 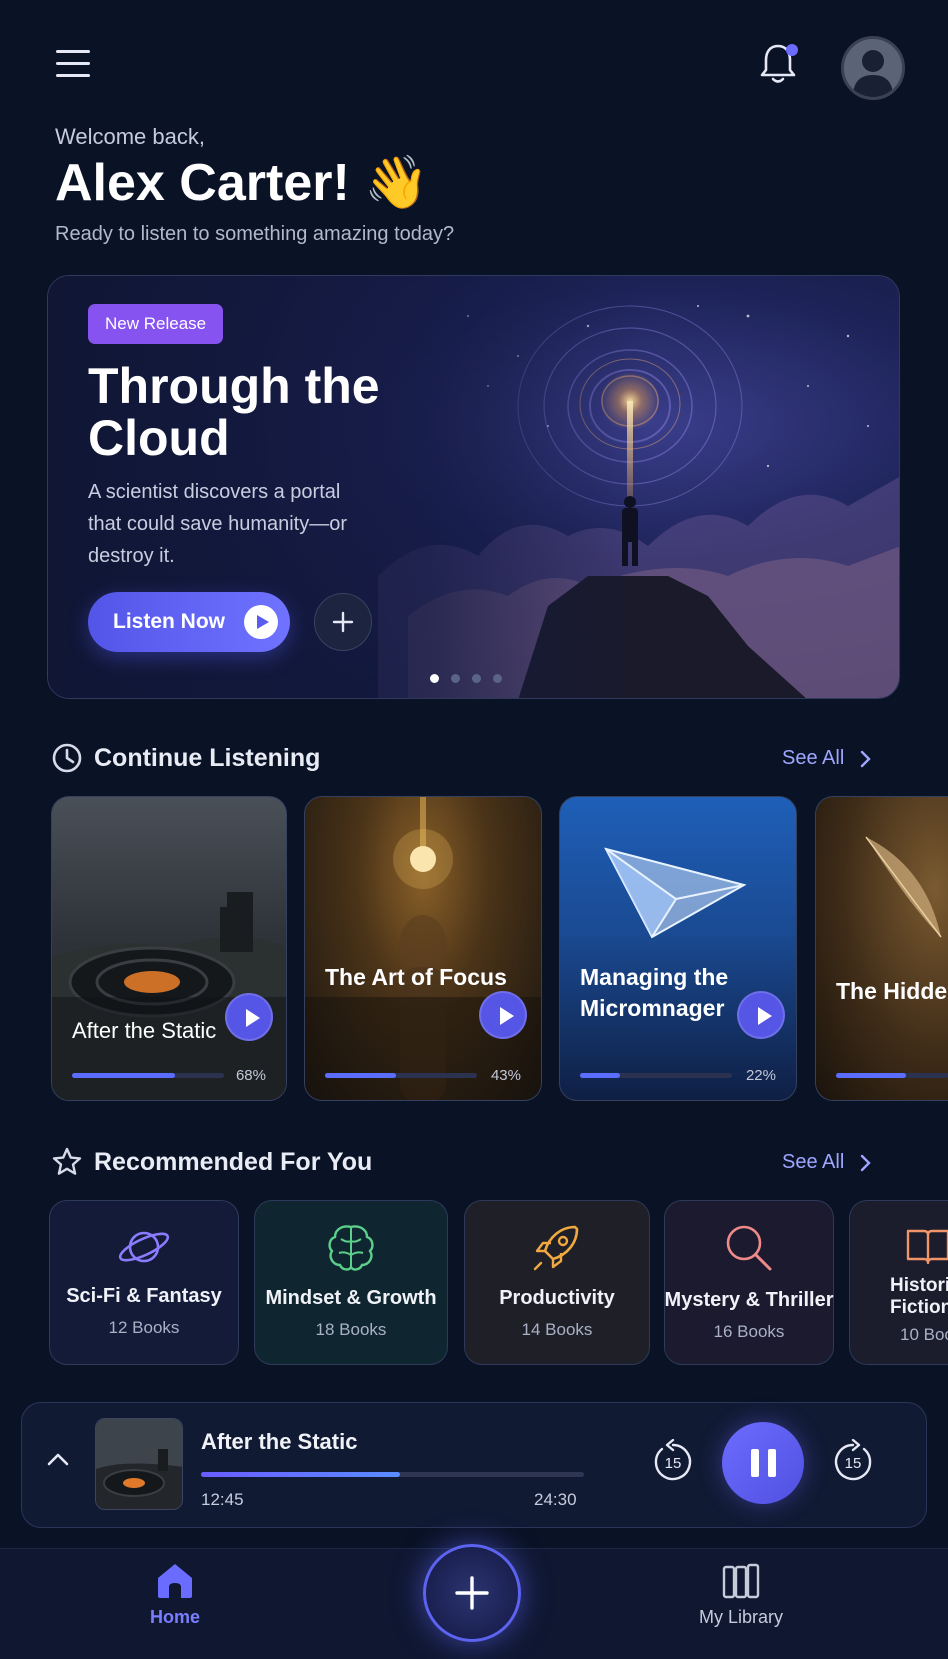 I want to click on category-historical-fiction: Historical Fiction 10 Books, so click(x=898, y=1282).